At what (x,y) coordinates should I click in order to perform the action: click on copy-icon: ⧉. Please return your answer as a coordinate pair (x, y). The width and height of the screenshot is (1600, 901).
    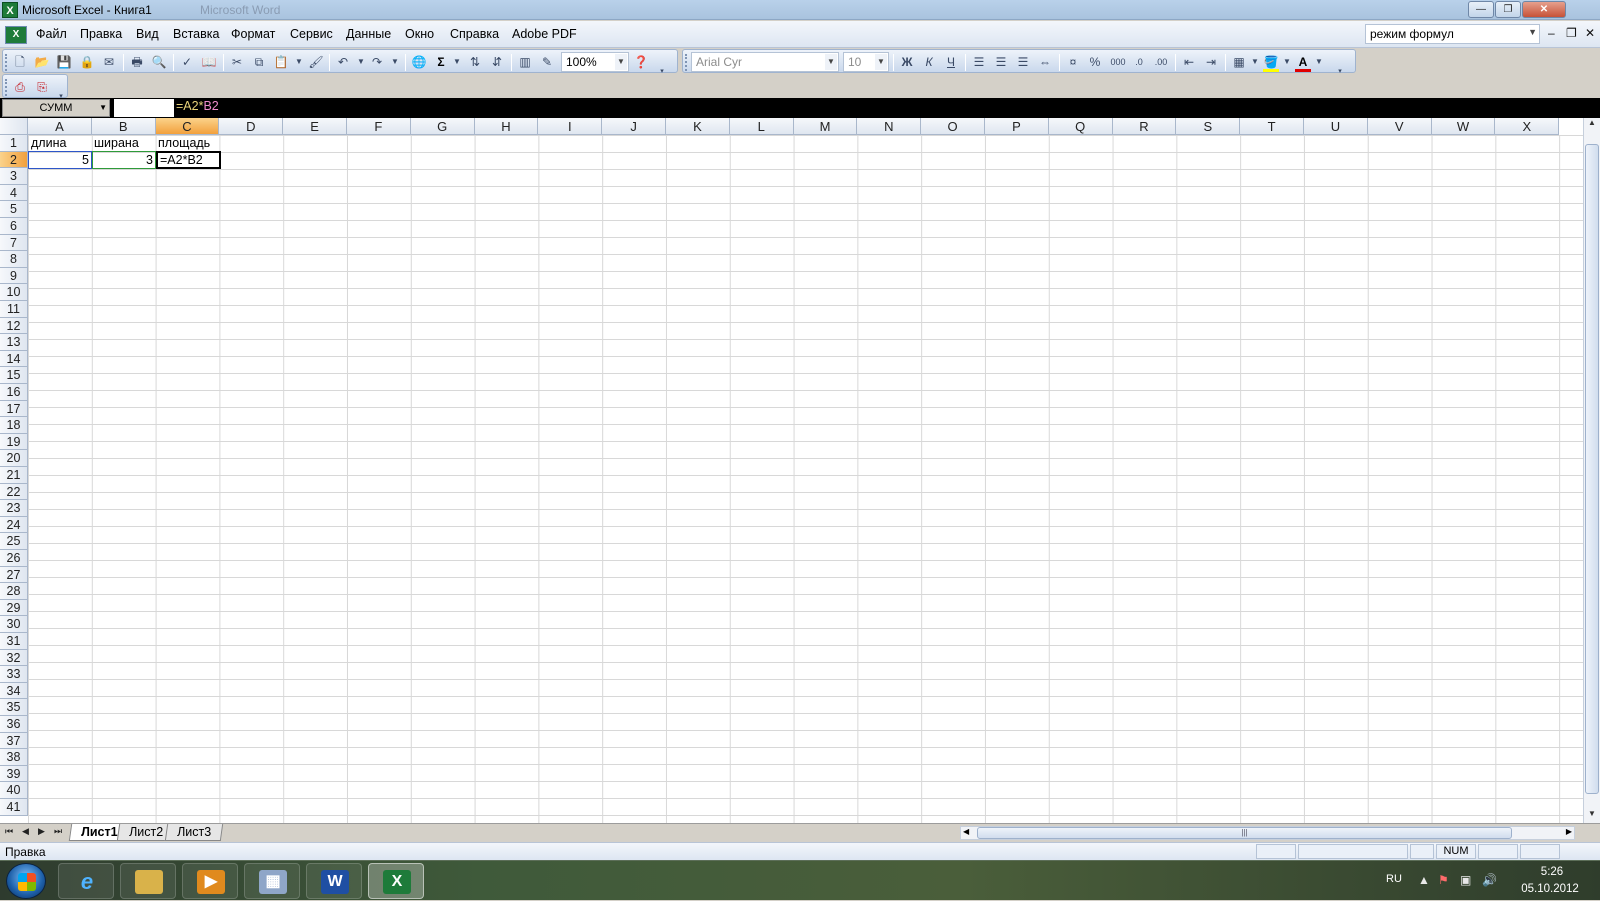
    Looking at the image, I should click on (259, 62).